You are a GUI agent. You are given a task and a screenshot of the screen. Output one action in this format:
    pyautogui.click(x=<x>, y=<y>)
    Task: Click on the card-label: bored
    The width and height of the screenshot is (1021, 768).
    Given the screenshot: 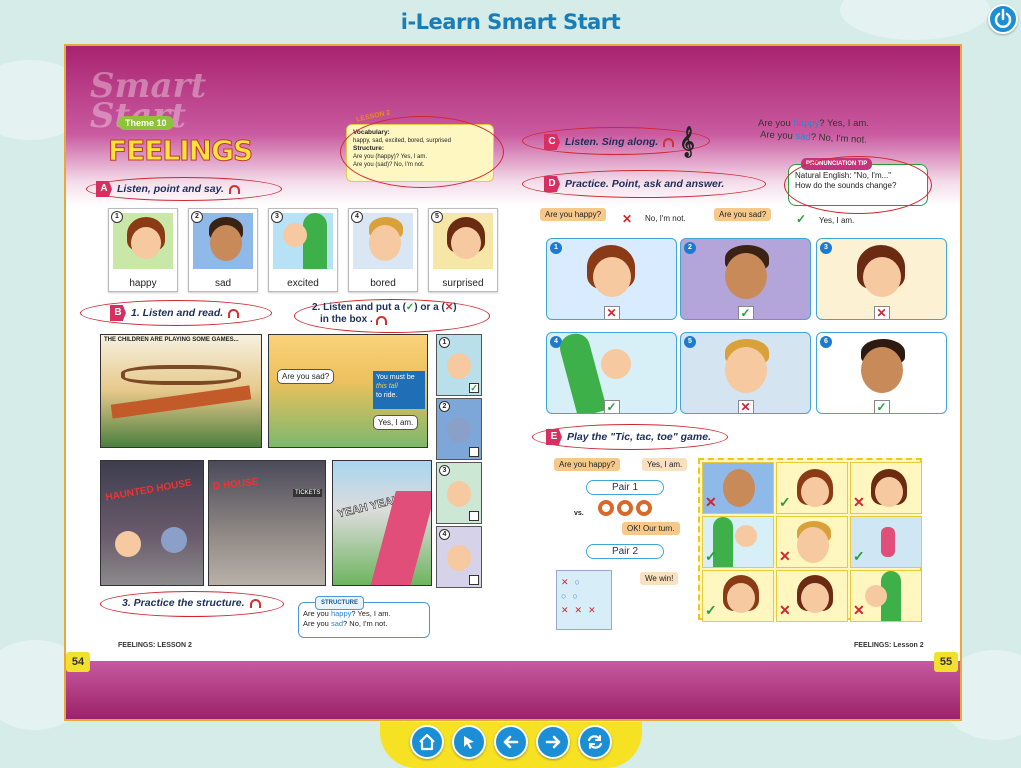 What is the action you would take?
    pyautogui.click(x=383, y=283)
    